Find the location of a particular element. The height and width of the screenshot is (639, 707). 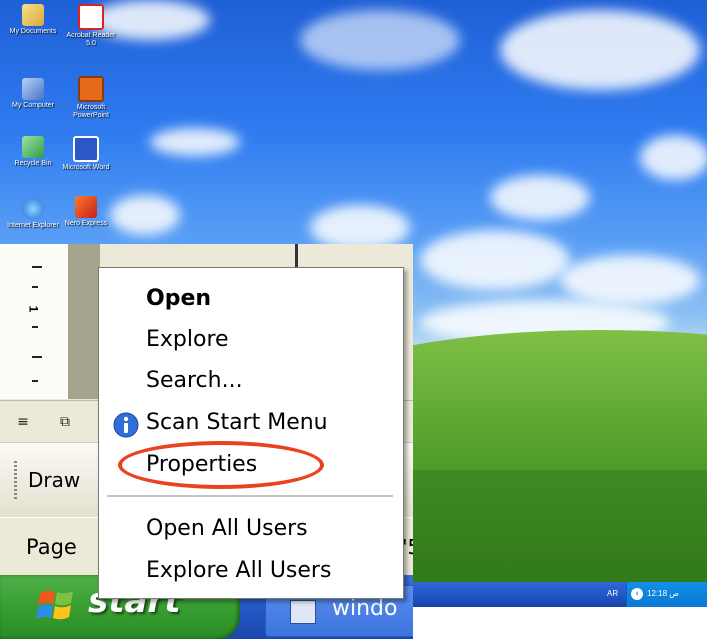

menu-item-explore-all-users: Explore All Users is located at coordinates (238, 570).